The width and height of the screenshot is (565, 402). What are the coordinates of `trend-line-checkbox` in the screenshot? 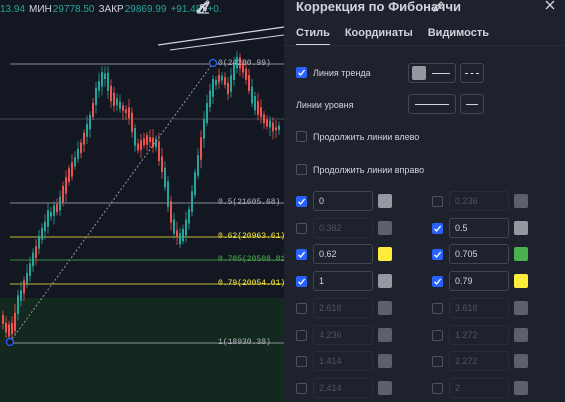 It's located at (301, 72).